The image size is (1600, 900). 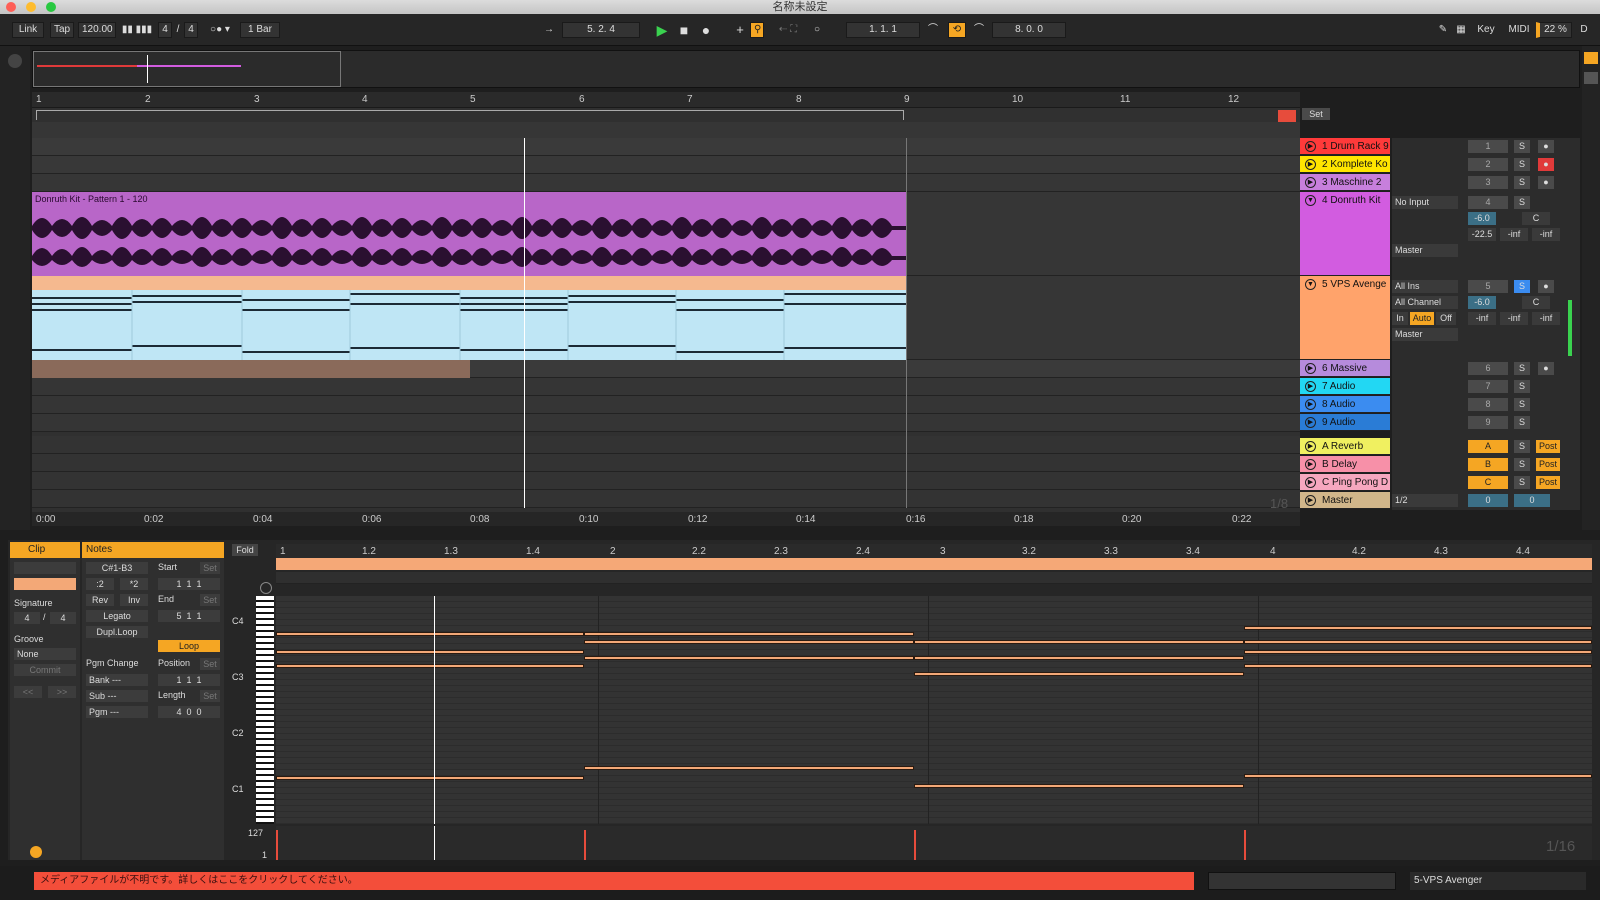 What do you see at coordinates (1488, 368) in the screenshot?
I see `track-activator-6: 6` at bounding box center [1488, 368].